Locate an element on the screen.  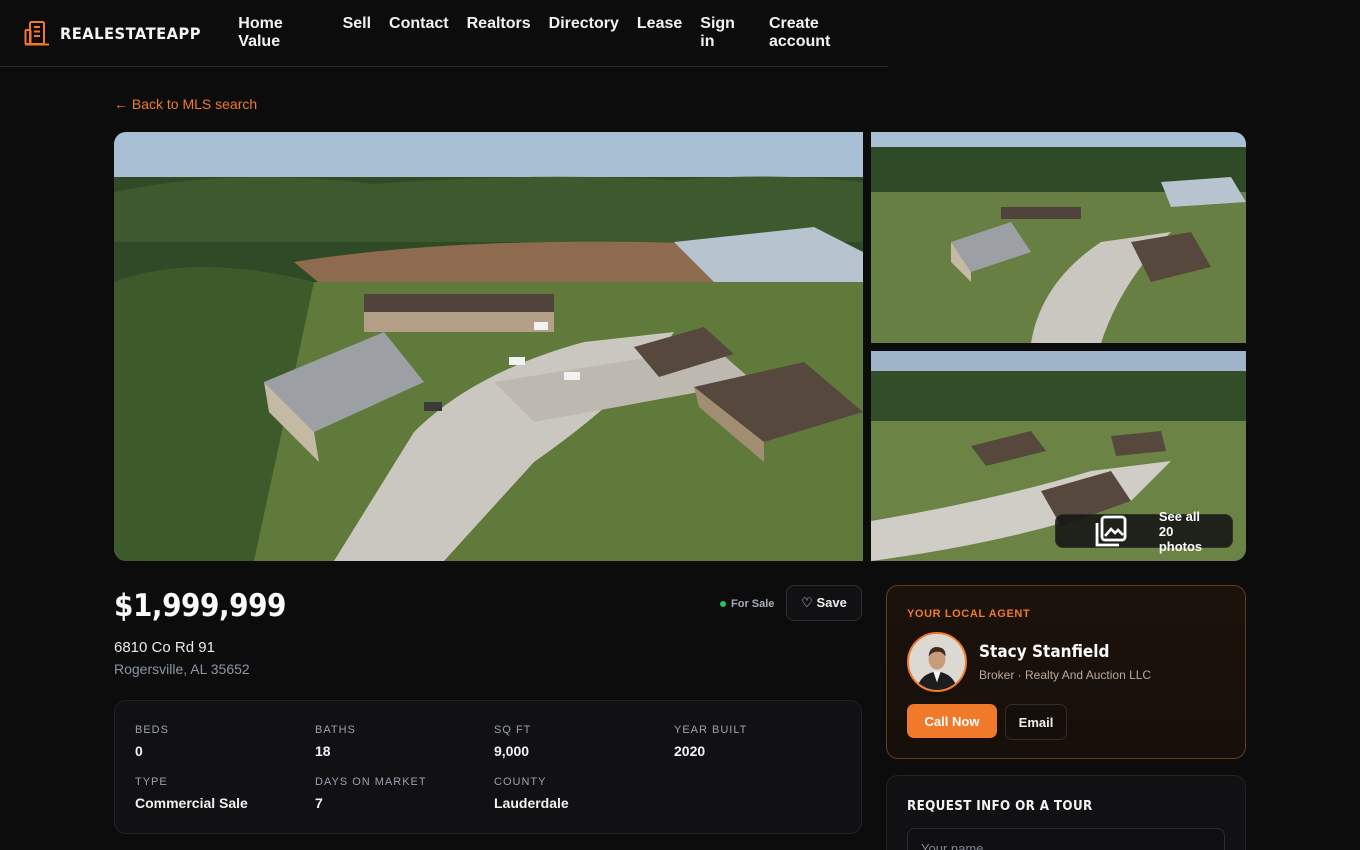
listing-city-state-zip: Rogersville, AL 35652 is located at coordinates (182, 669).